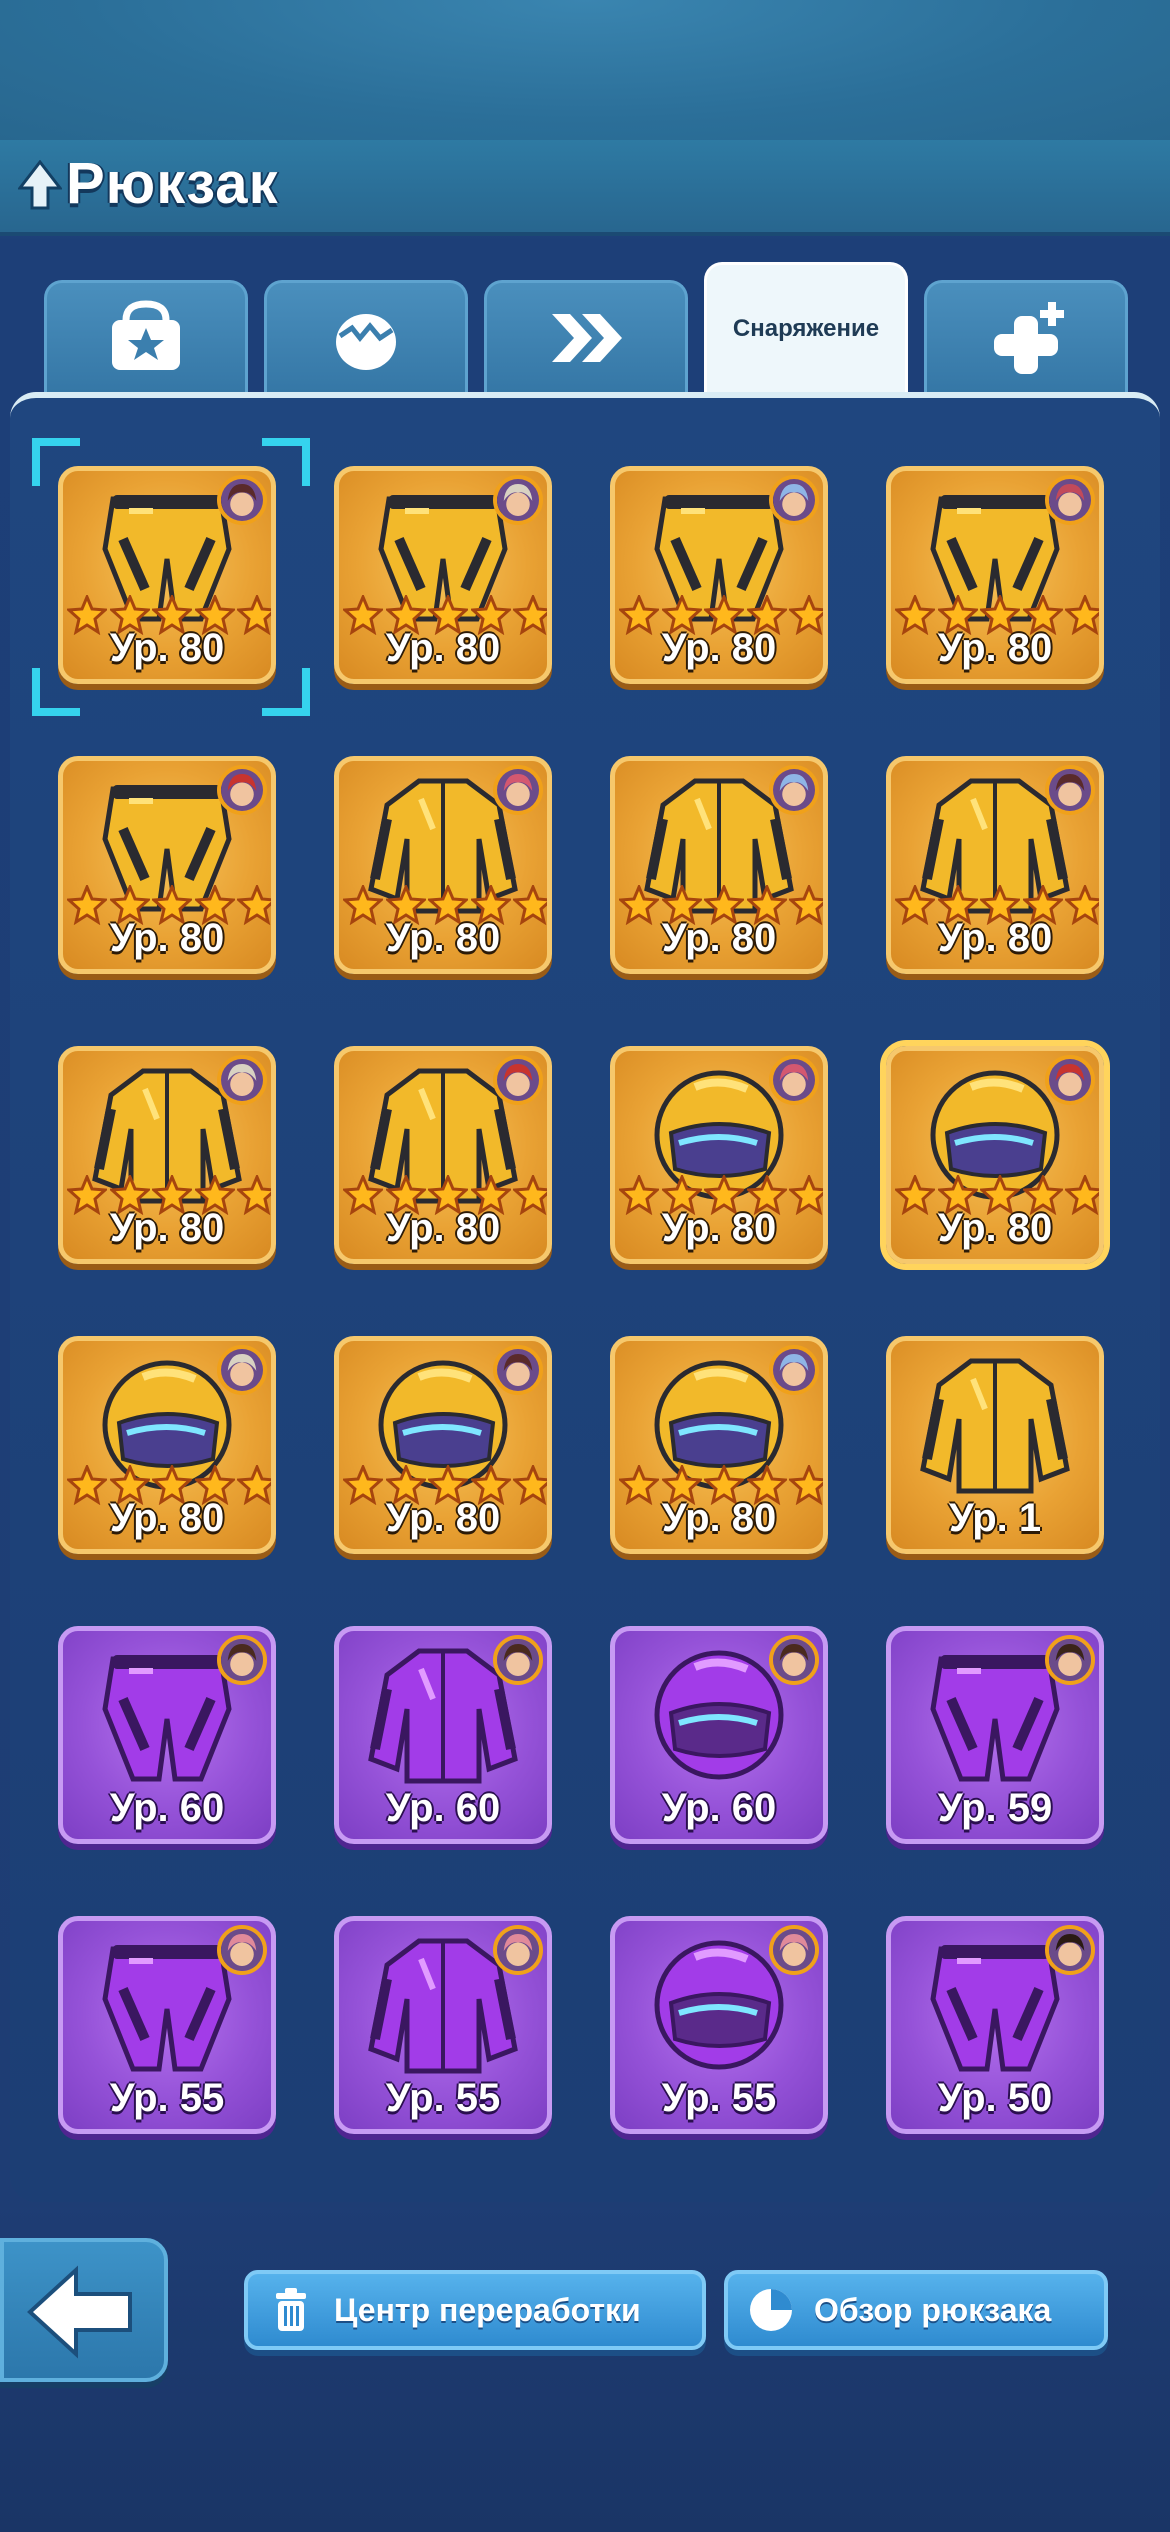 This screenshot has width=1170, height=2532. What do you see at coordinates (995, 2025) in the screenshot?
I see `equipment-item-pants: Ур. 50` at bounding box center [995, 2025].